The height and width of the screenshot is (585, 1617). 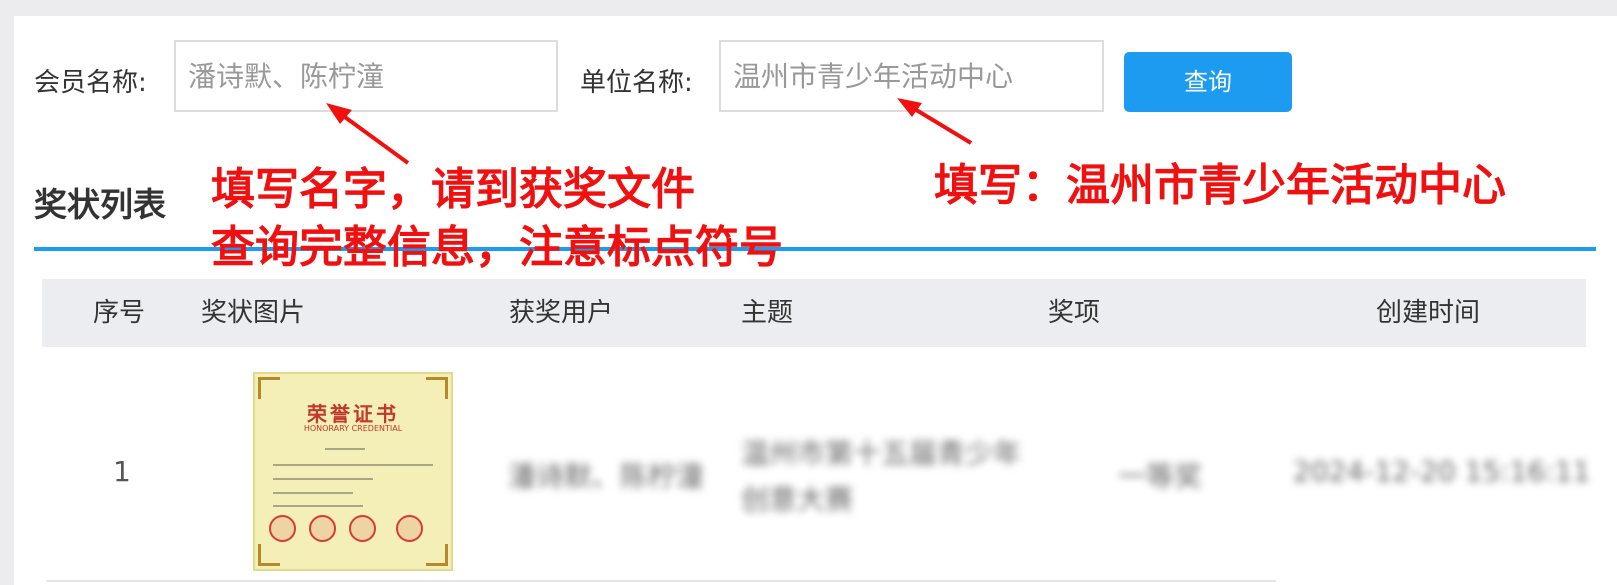 What do you see at coordinates (561, 313) in the screenshot?
I see `column-header-user: 获奖用户` at bounding box center [561, 313].